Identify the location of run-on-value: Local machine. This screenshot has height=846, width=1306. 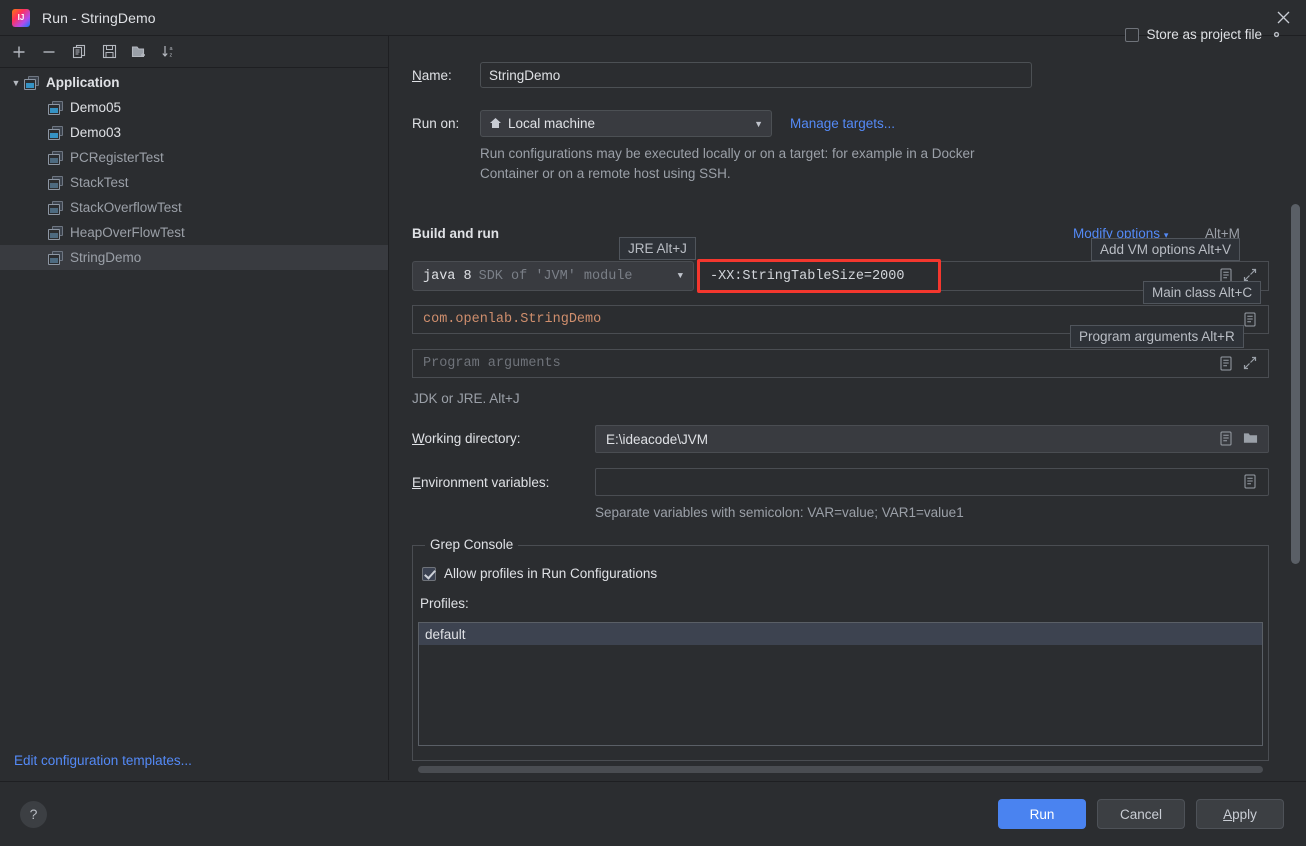
(552, 123).